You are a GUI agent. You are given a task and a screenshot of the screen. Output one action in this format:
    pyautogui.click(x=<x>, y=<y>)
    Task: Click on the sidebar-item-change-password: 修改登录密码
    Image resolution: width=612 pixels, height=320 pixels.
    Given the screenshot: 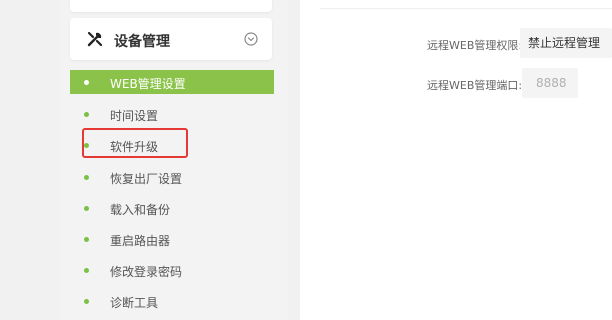 What is the action you would take?
    pyautogui.click(x=172, y=270)
    